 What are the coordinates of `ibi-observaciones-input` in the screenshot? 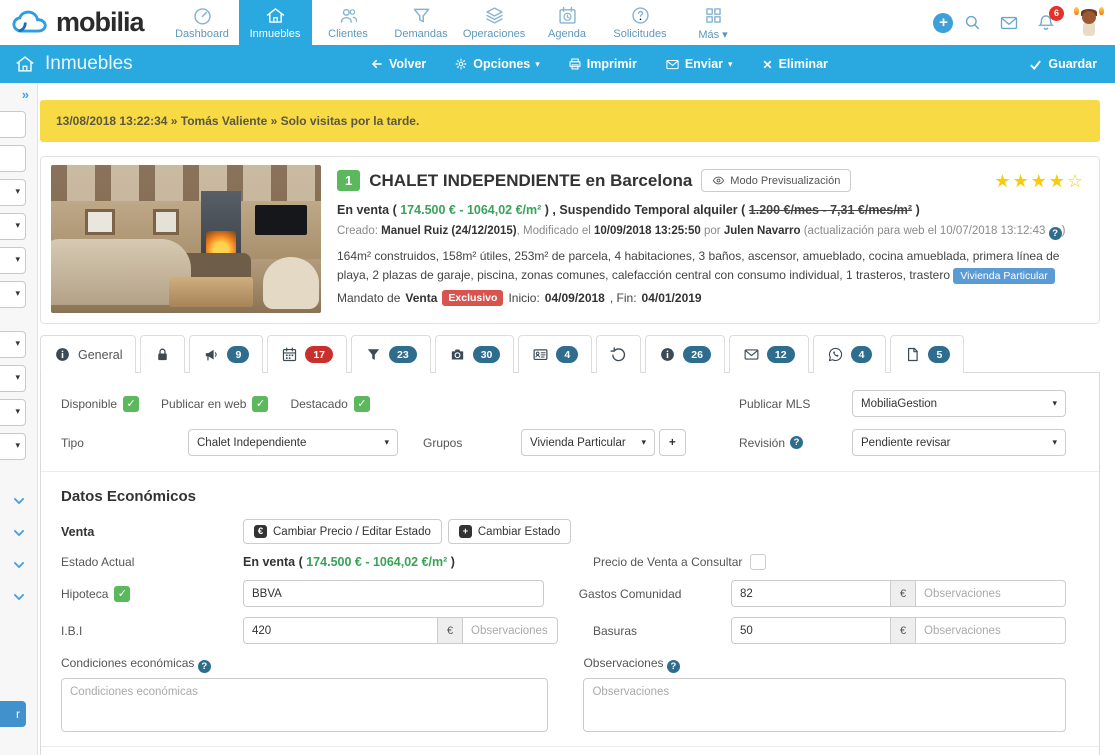 It's located at (510, 630).